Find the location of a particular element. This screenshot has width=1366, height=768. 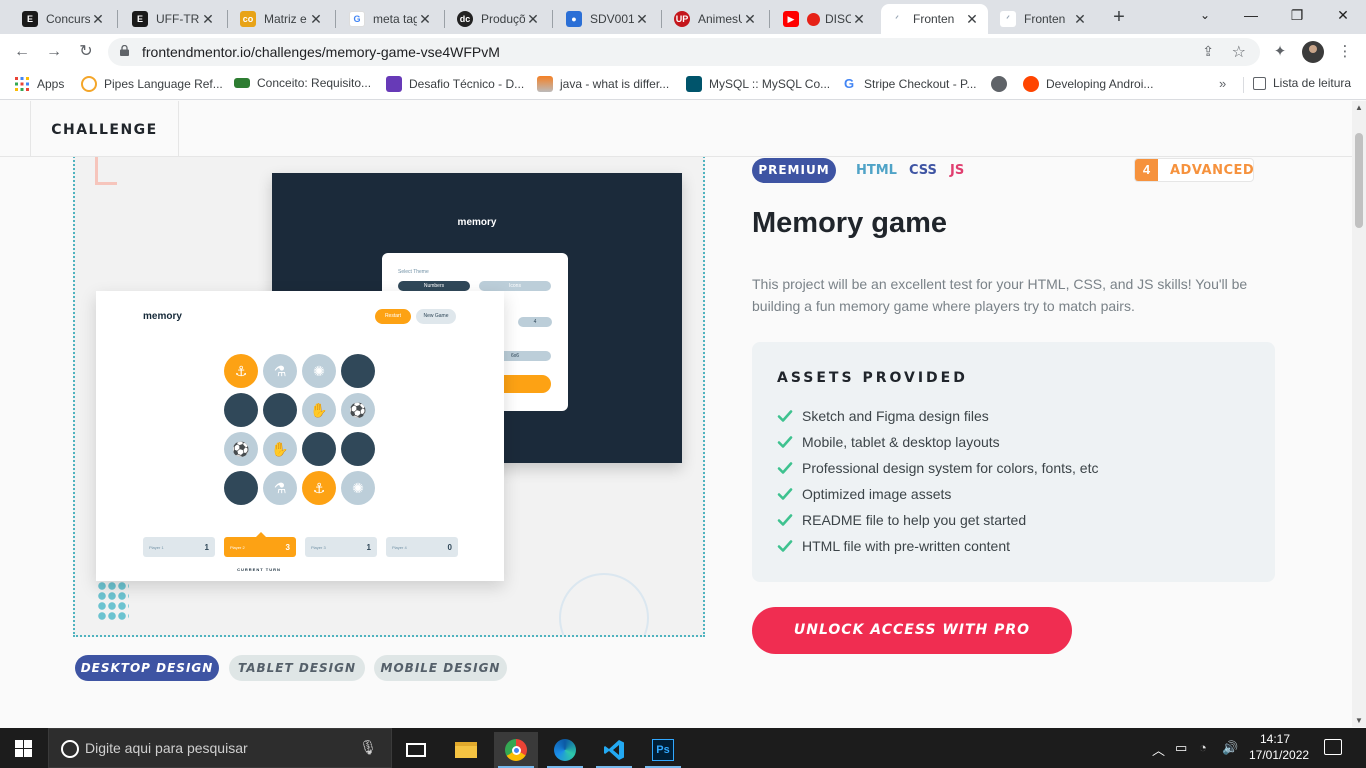

asset-item: HTML file with pre-written content is located at coordinates (893, 546).